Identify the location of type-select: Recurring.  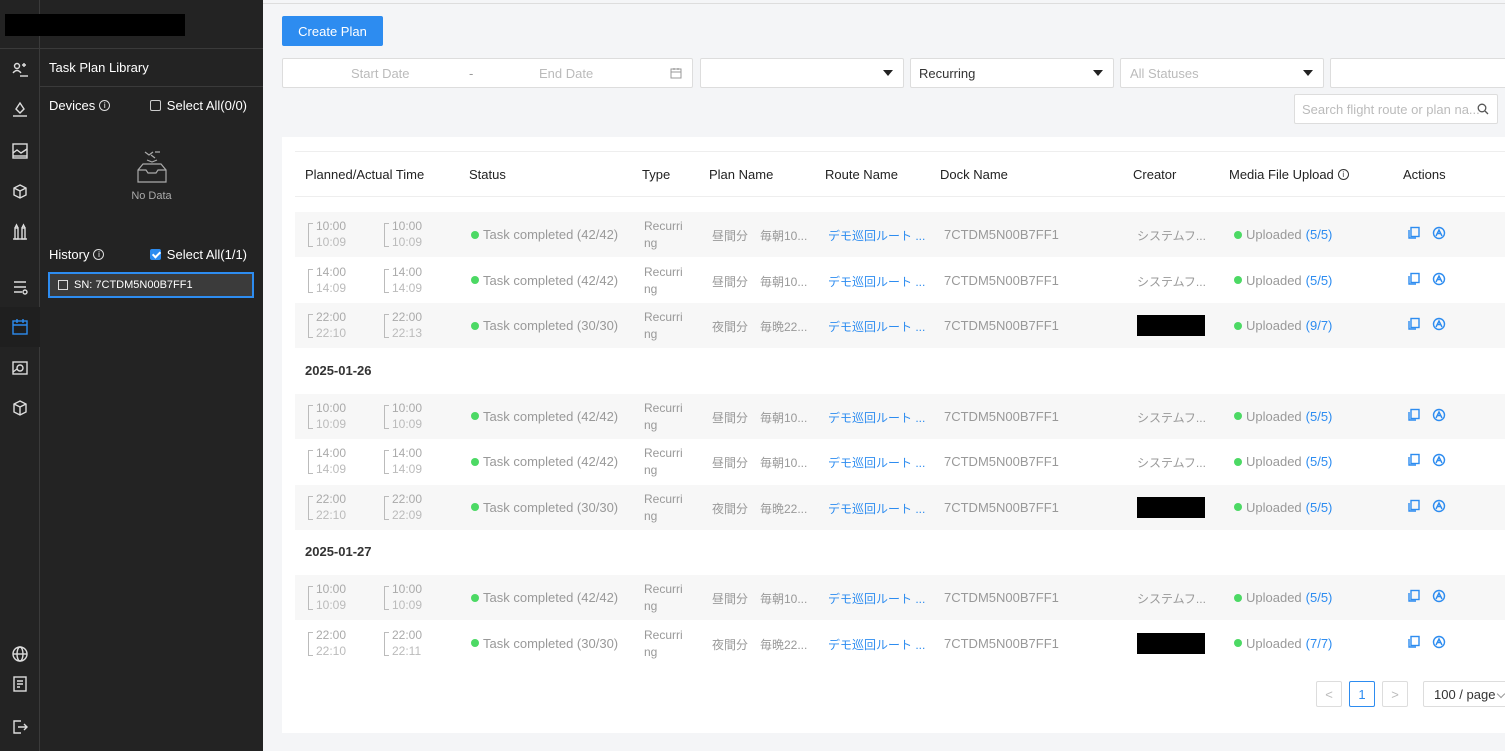
(1012, 73).